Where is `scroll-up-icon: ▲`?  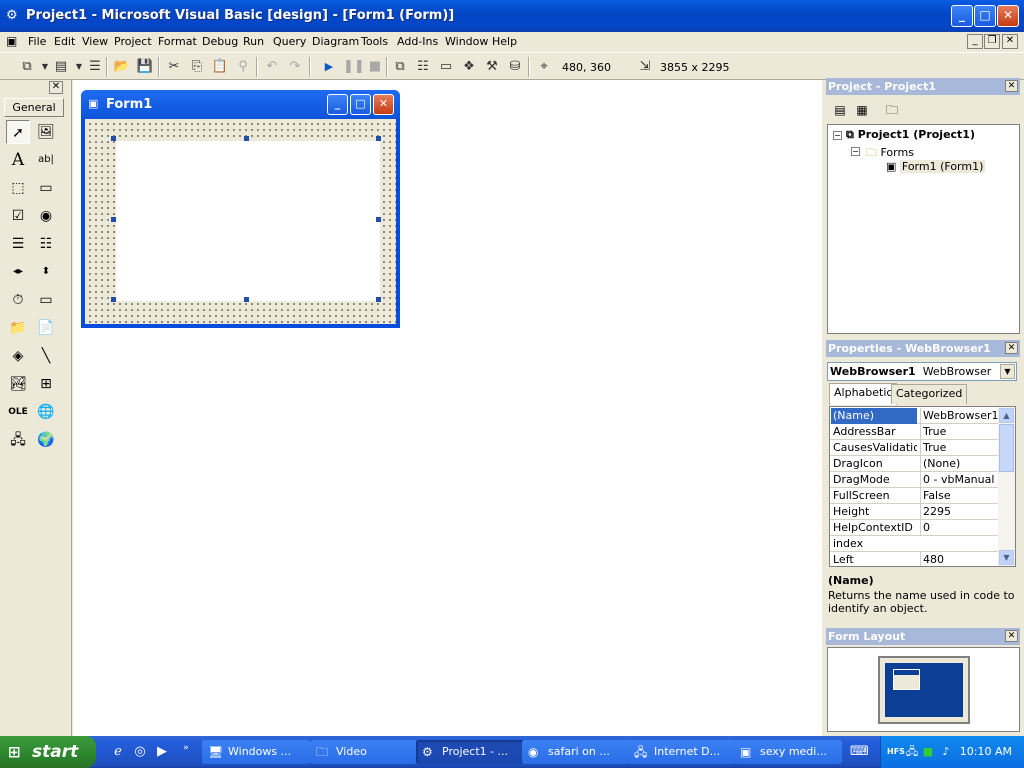
scroll-up-icon: ▲ is located at coordinates (1006, 415).